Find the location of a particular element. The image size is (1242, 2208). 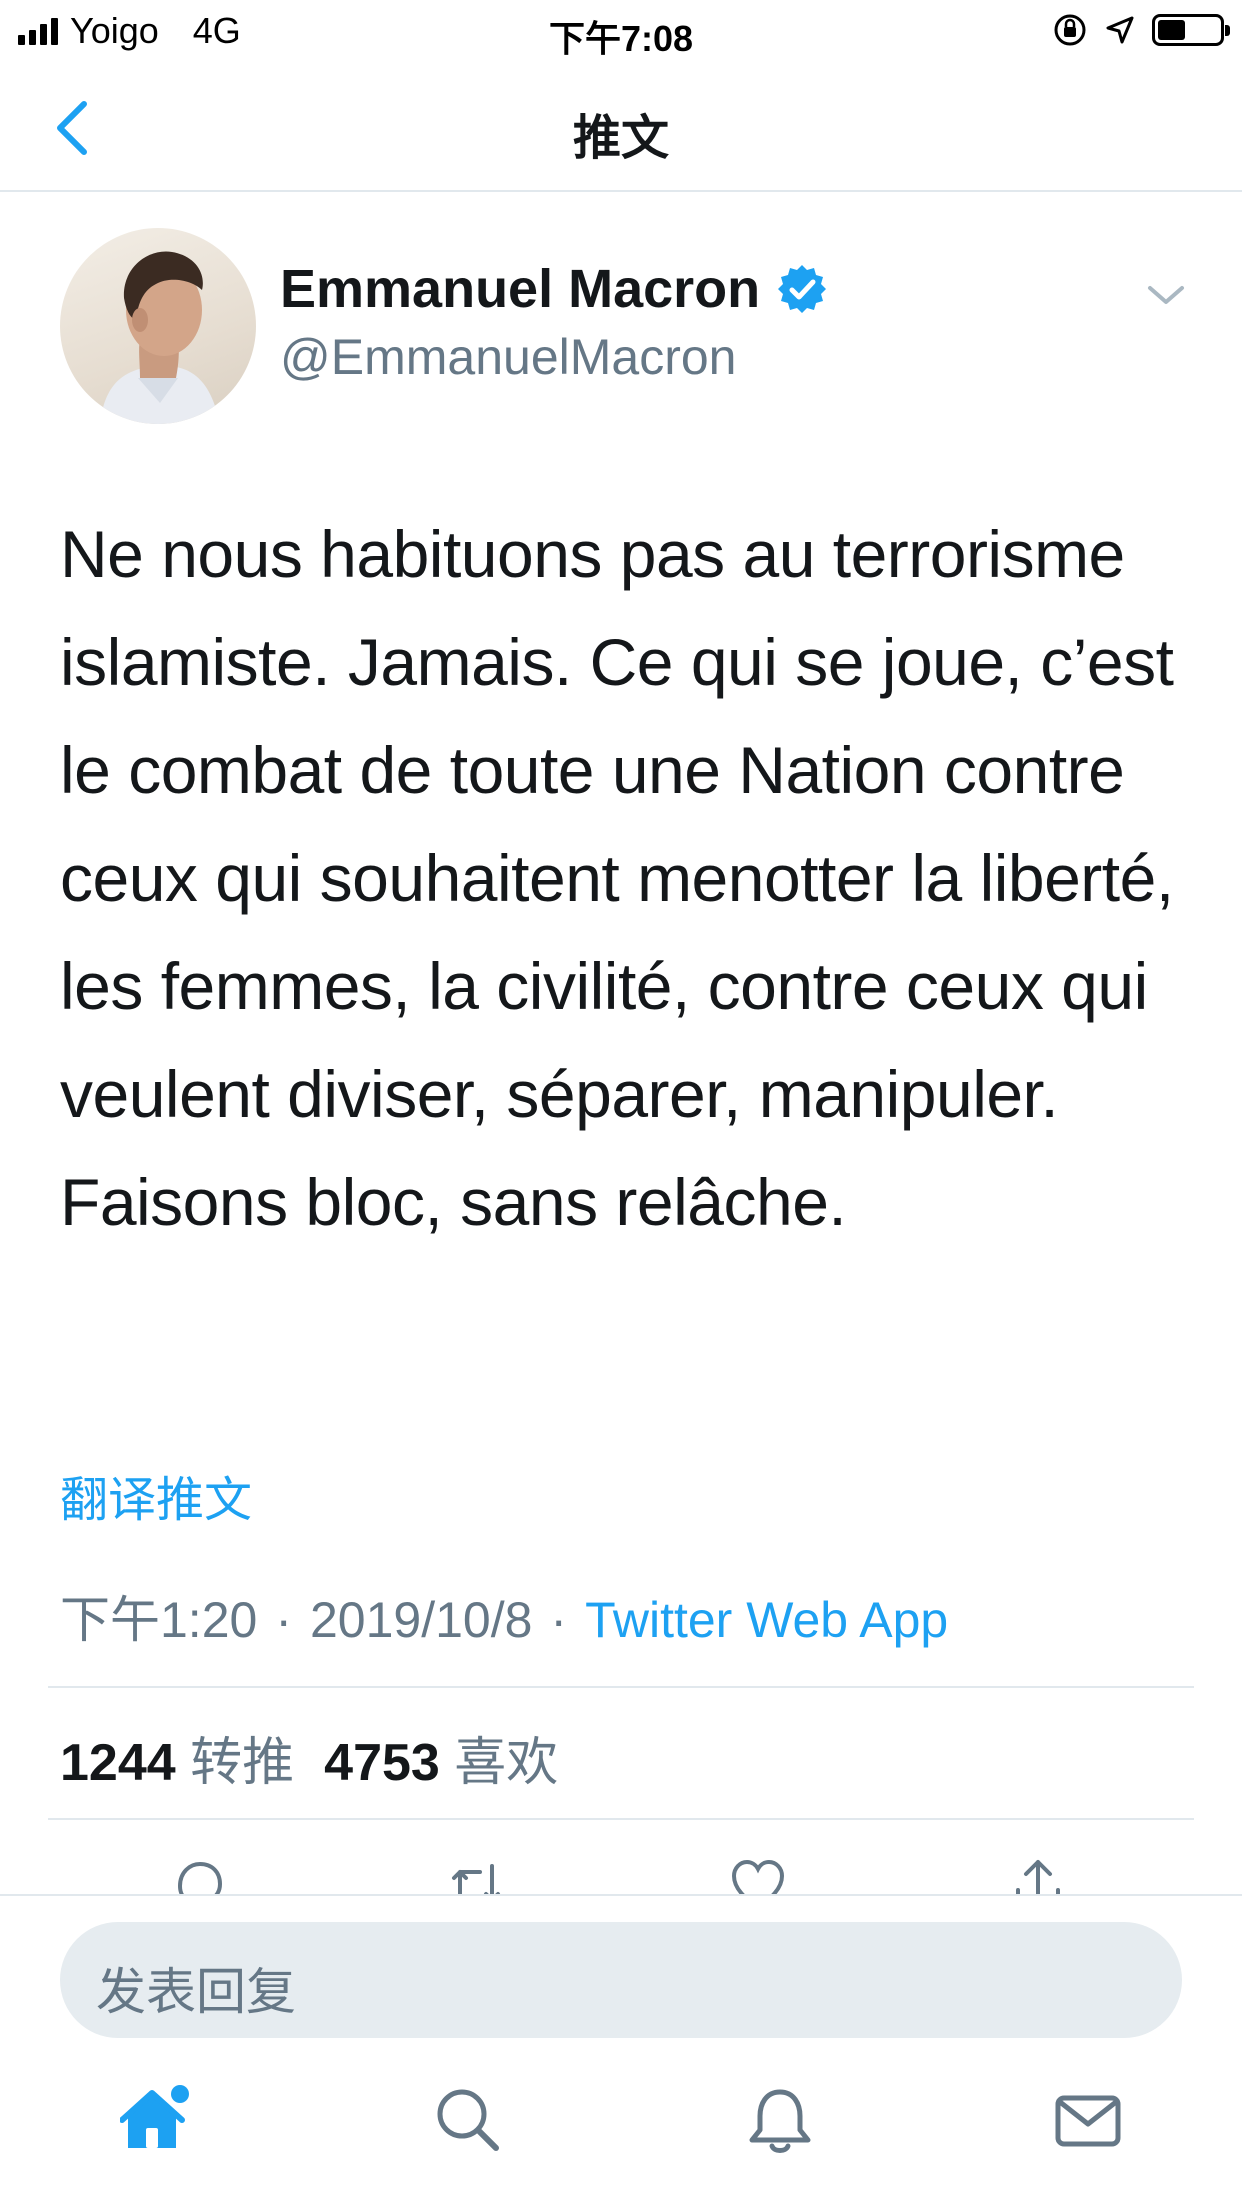

verified-badge-icon is located at coordinates (802, 289).